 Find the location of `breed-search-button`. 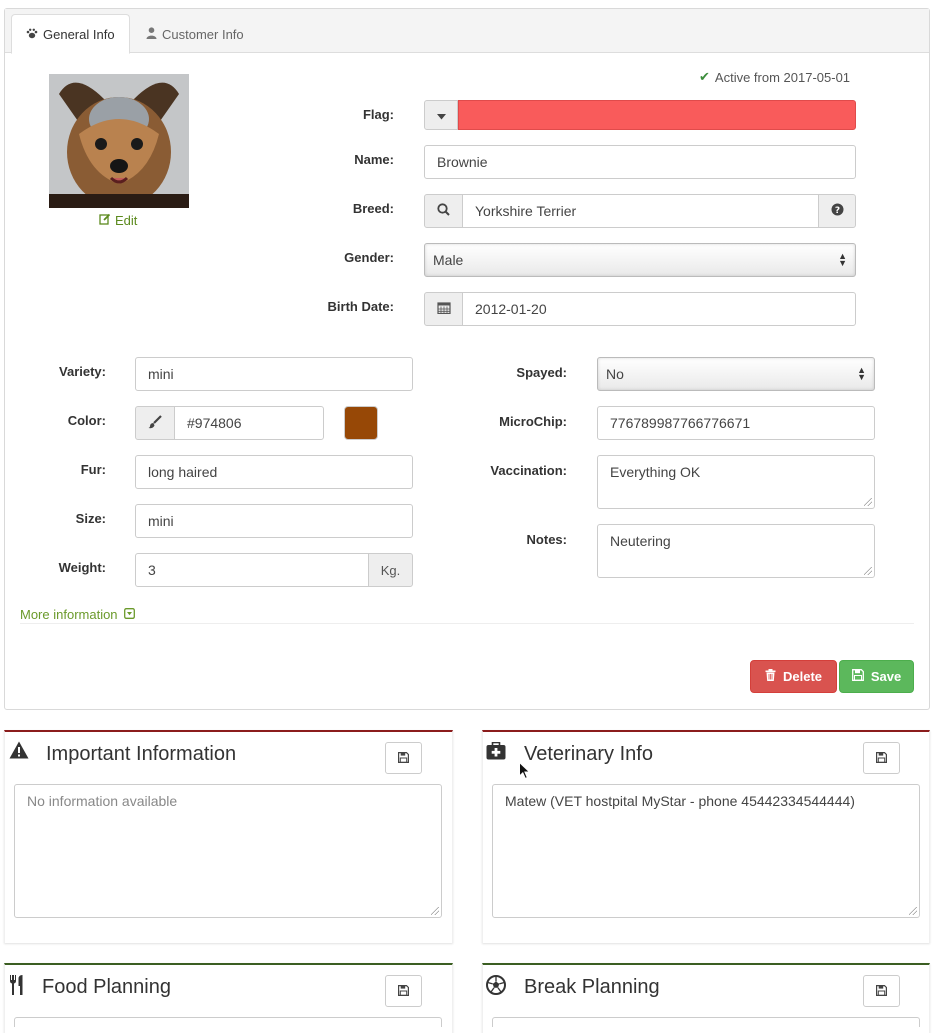

breed-search-button is located at coordinates (443, 211).